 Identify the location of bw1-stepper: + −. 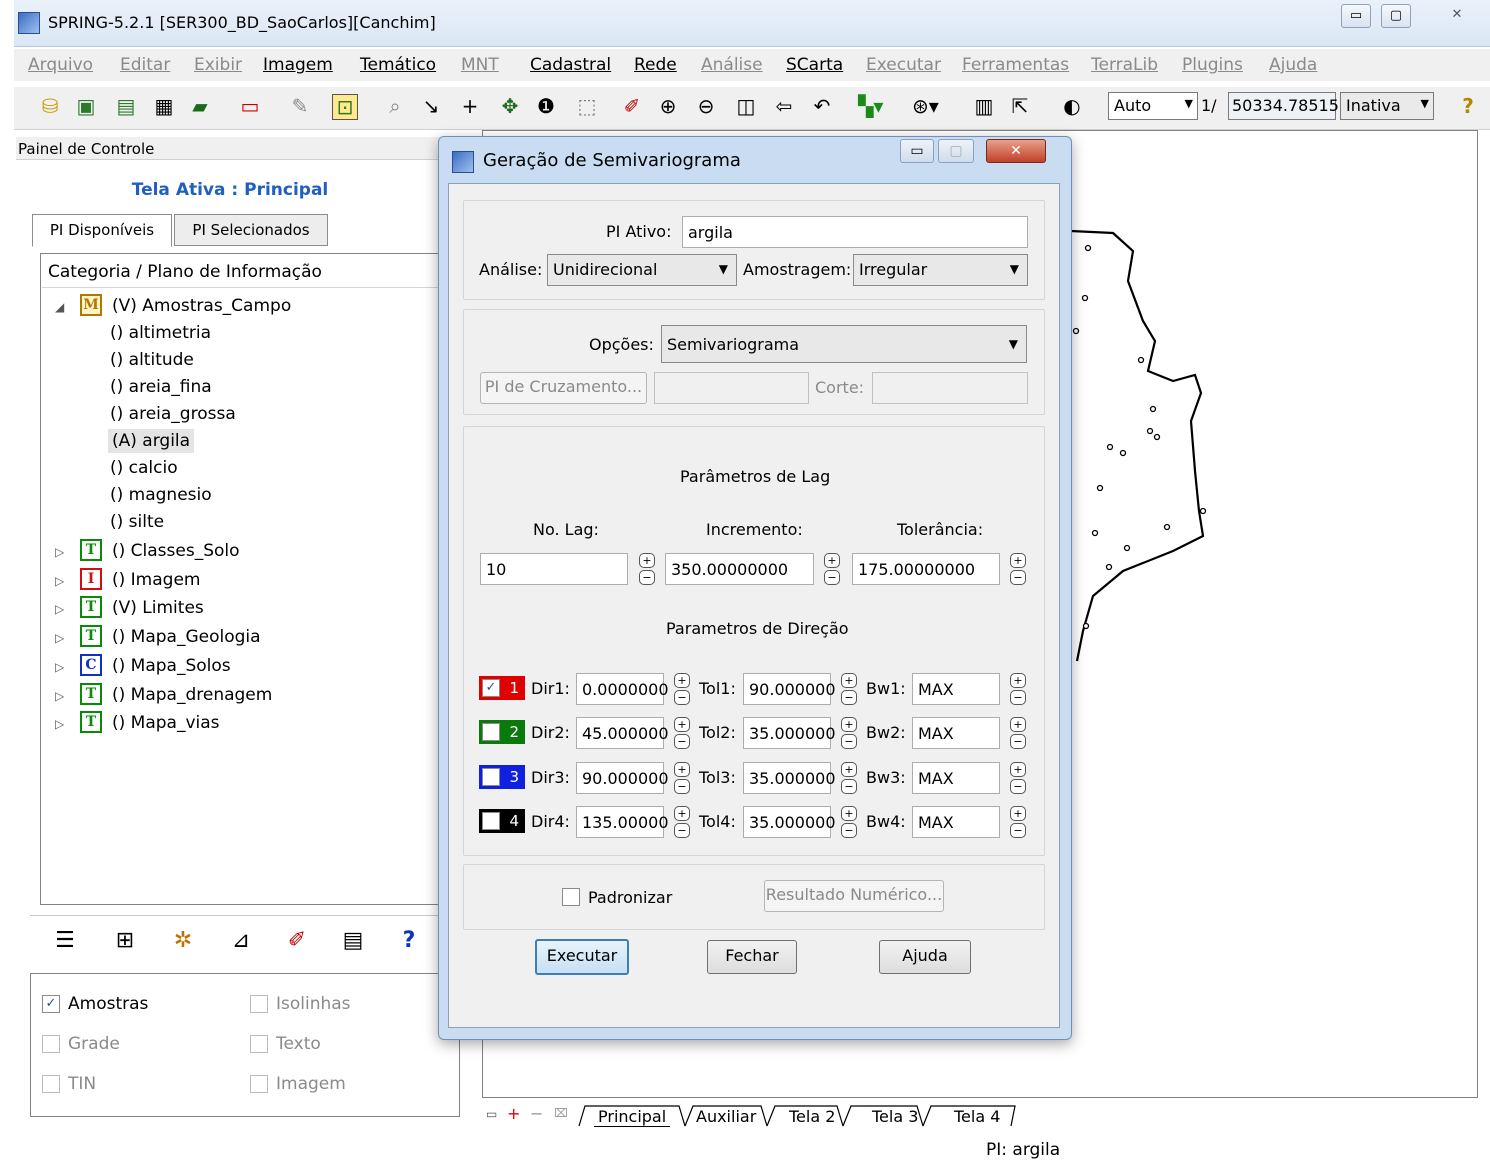
(1018, 689).